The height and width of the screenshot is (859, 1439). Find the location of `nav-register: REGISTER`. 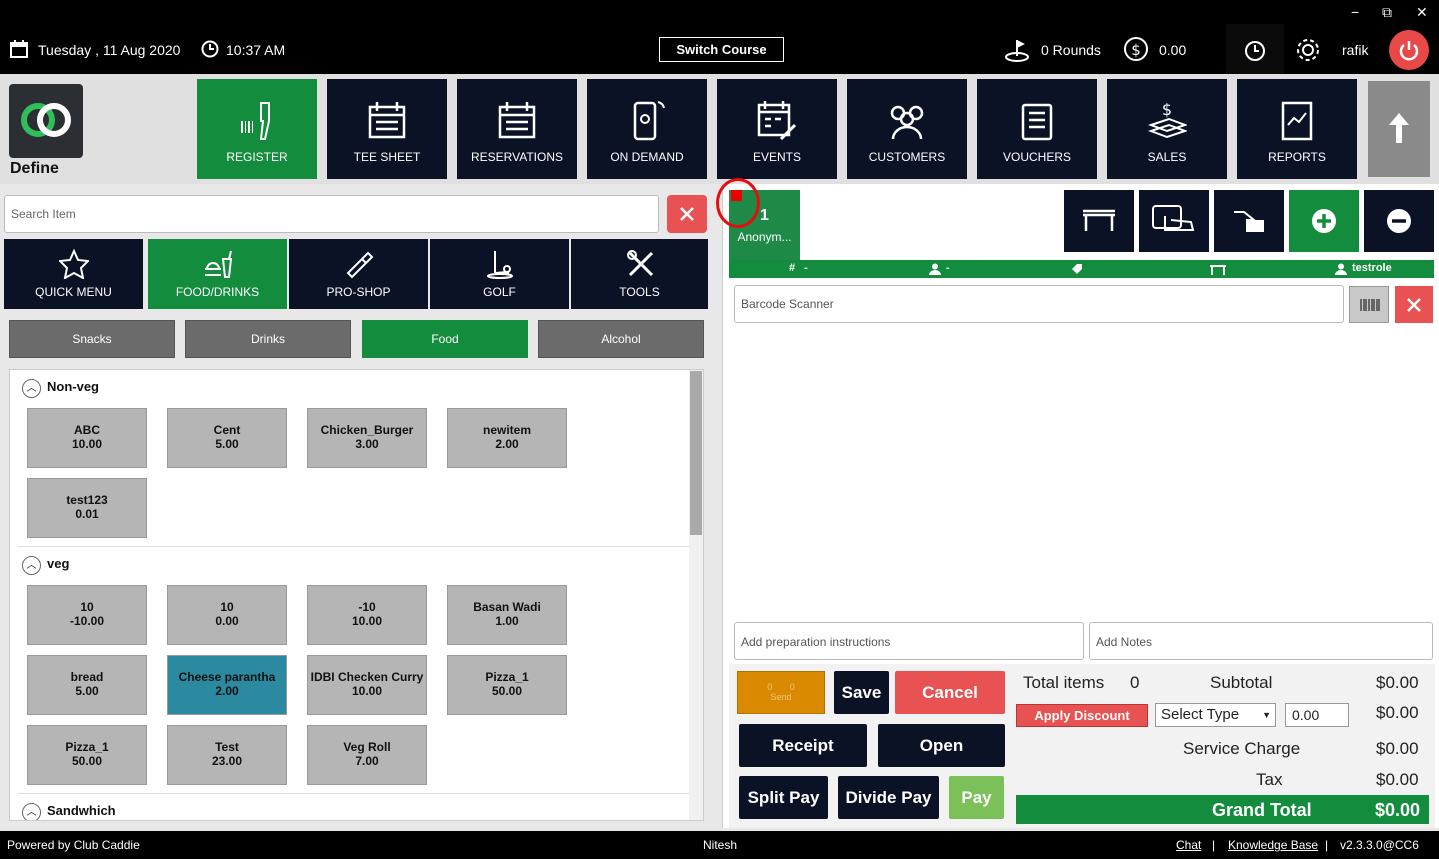

nav-register: REGISTER is located at coordinates (257, 129).